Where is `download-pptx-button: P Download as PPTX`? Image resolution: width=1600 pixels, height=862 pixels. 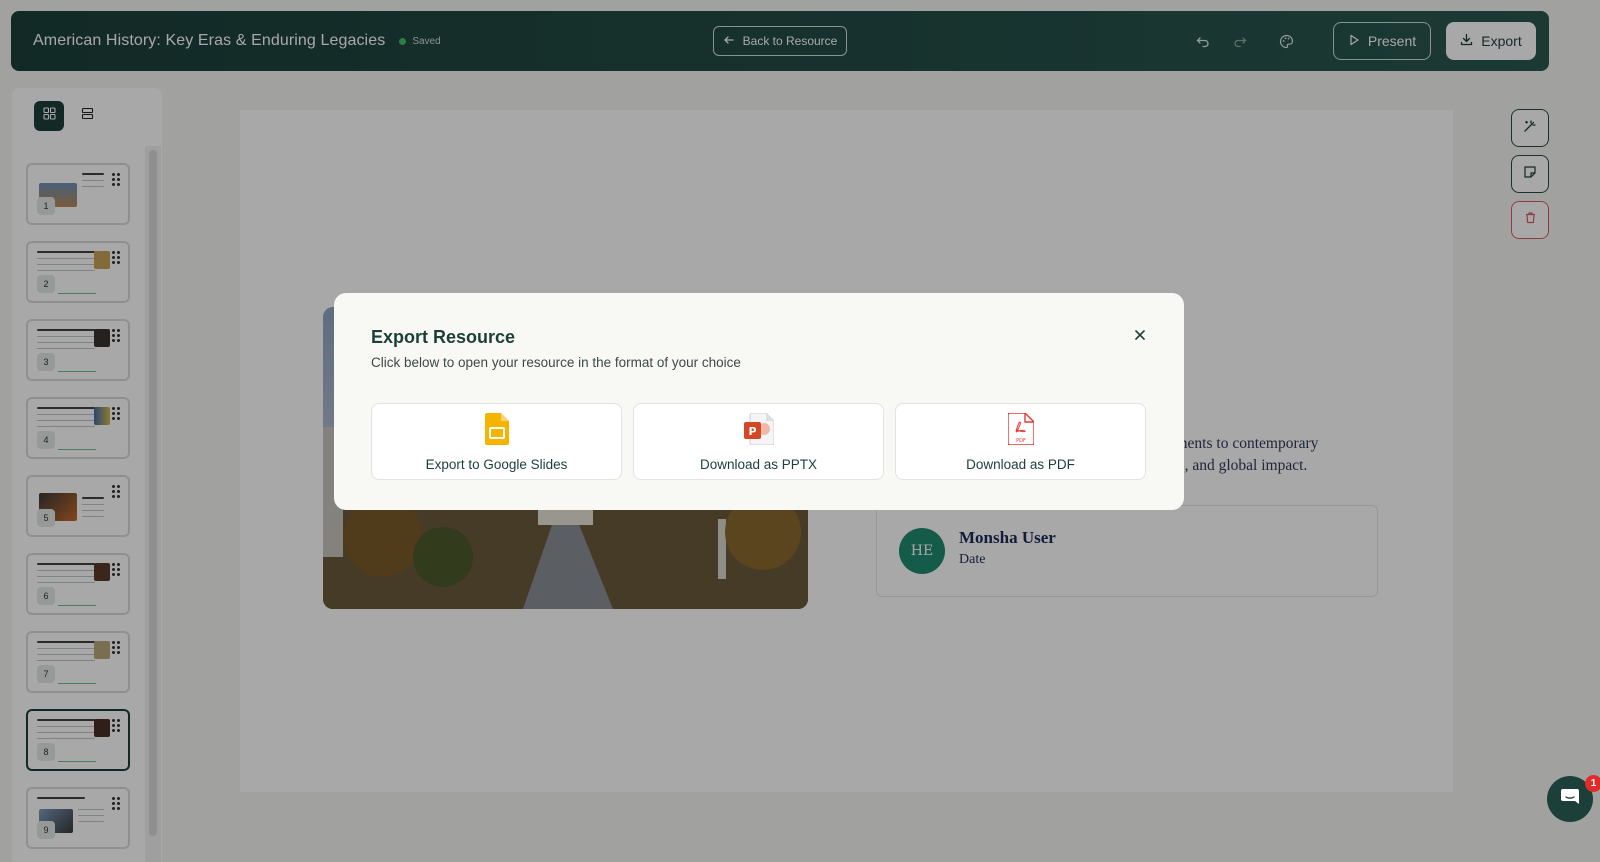
download-pptx-button: P Download as PPTX is located at coordinates (758, 441).